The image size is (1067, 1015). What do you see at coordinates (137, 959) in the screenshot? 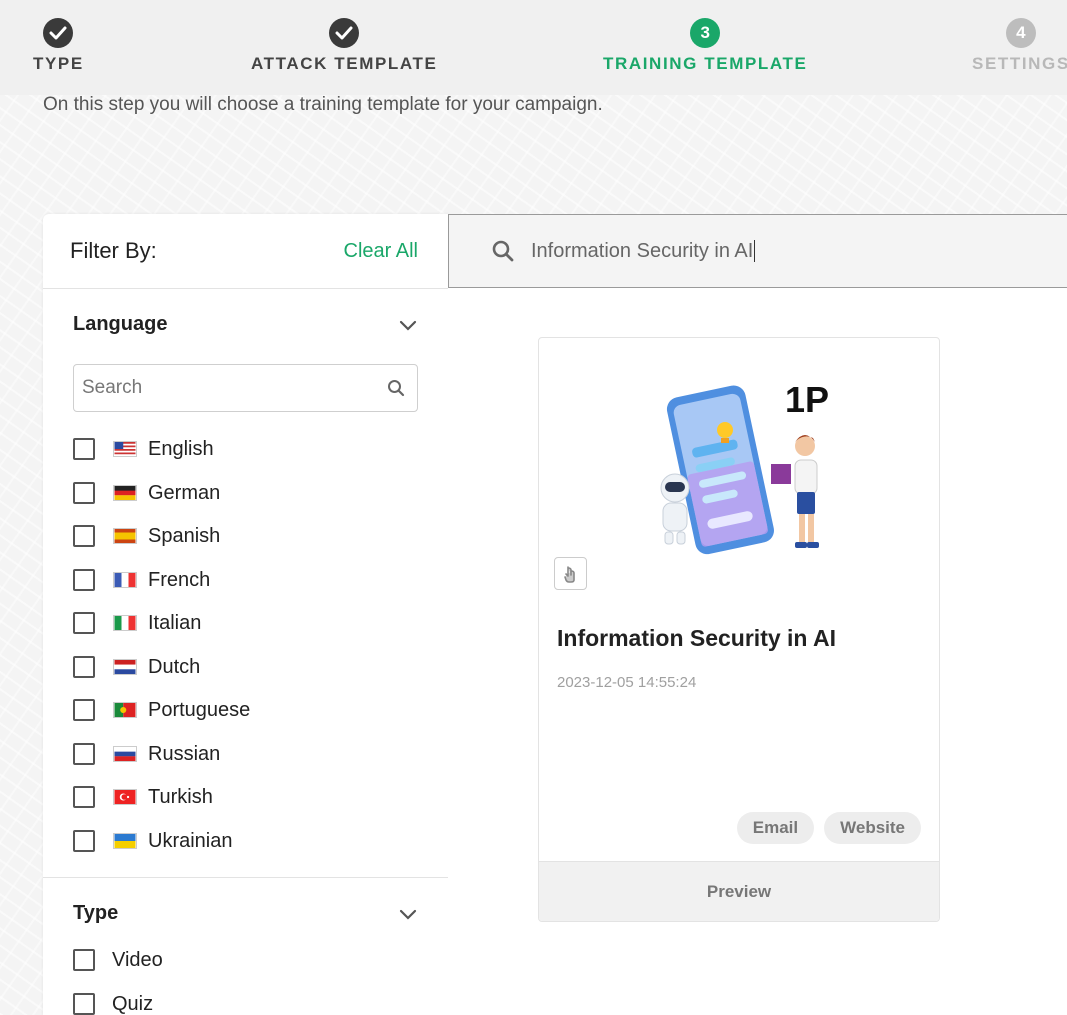
I see `option-label: Video` at bounding box center [137, 959].